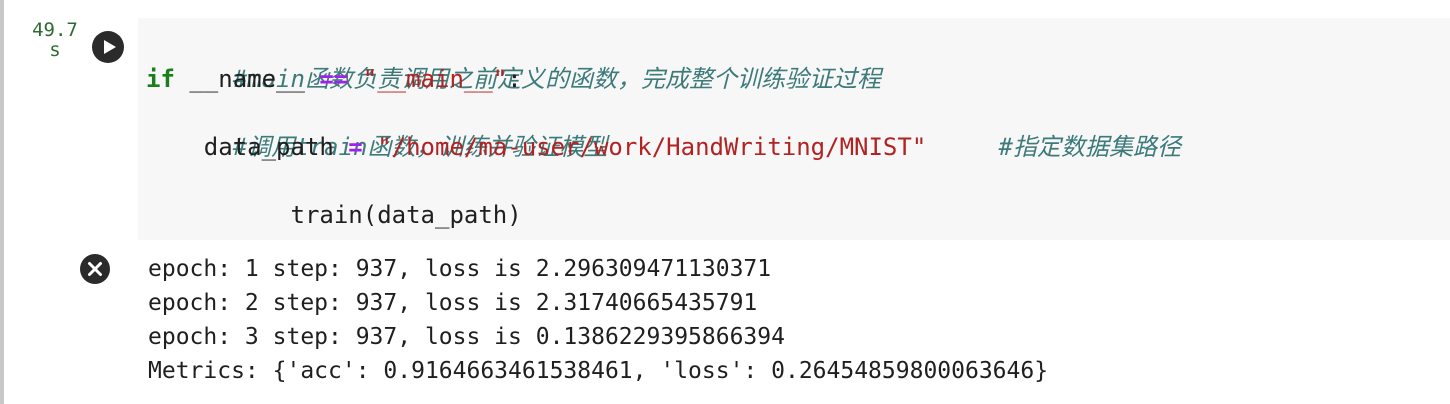 The height and width of the screenshot is (404, 1450). I want to click on run-cell-button, so click(108, 47).